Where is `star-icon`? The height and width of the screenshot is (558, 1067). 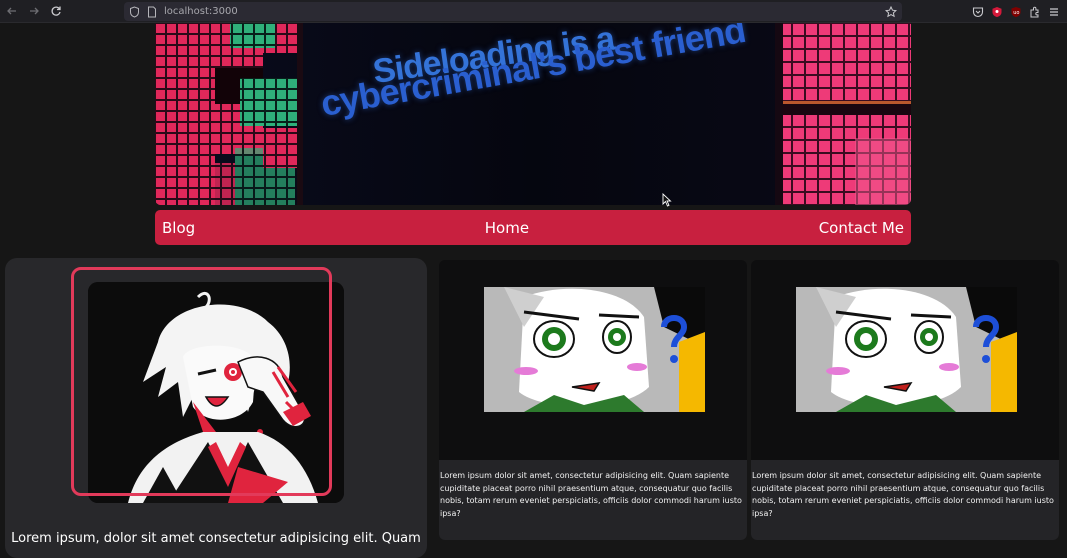
star-icon is located at coordinates (890, 11).